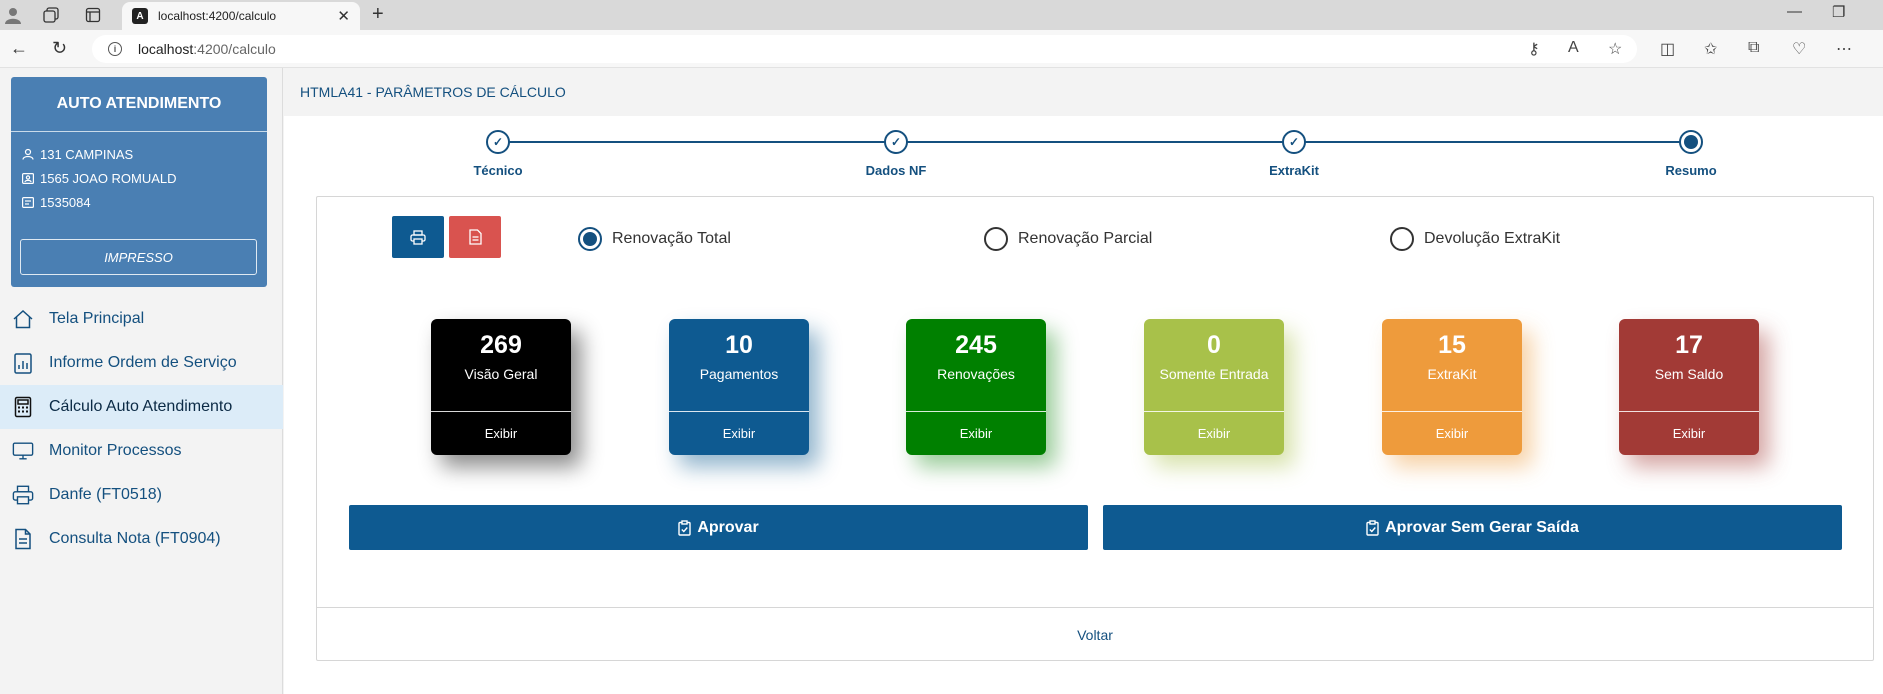  I want to click on profile-code: 1535084, so click(139, 202).